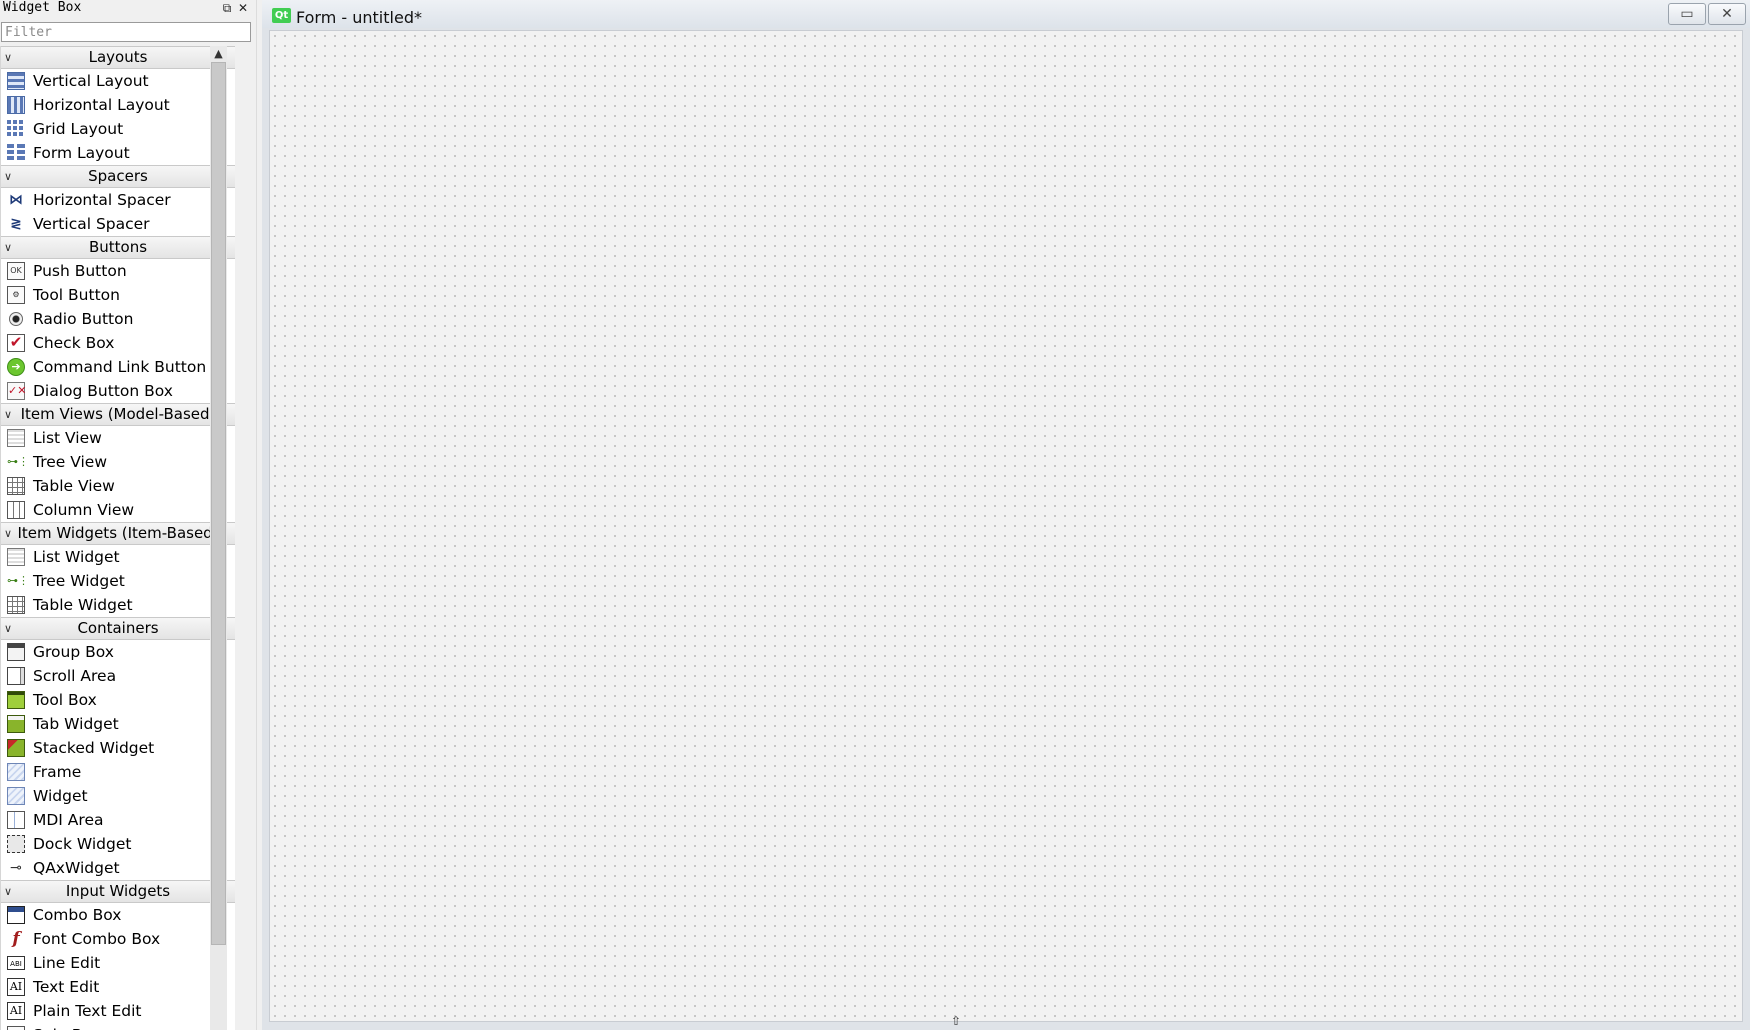  I want to click on widget-item: Column View, so click(118, 510).